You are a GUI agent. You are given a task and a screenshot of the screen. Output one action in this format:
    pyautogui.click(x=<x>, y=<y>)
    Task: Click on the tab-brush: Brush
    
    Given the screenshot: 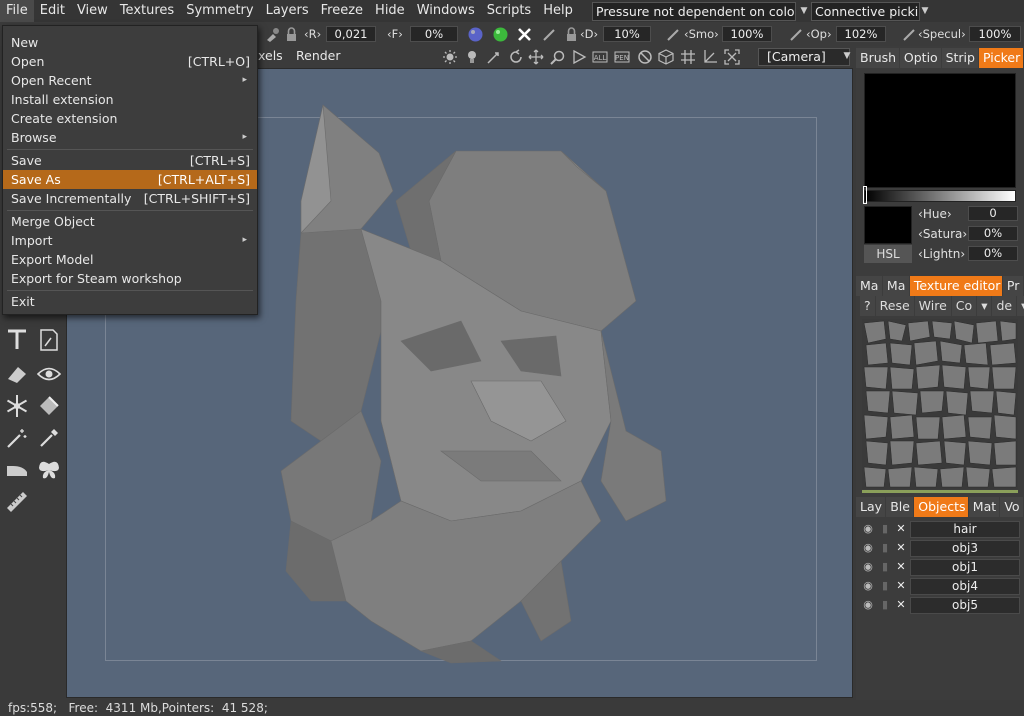 What is the action you would take?
    pyautogui.click(x=877, y=58)
    